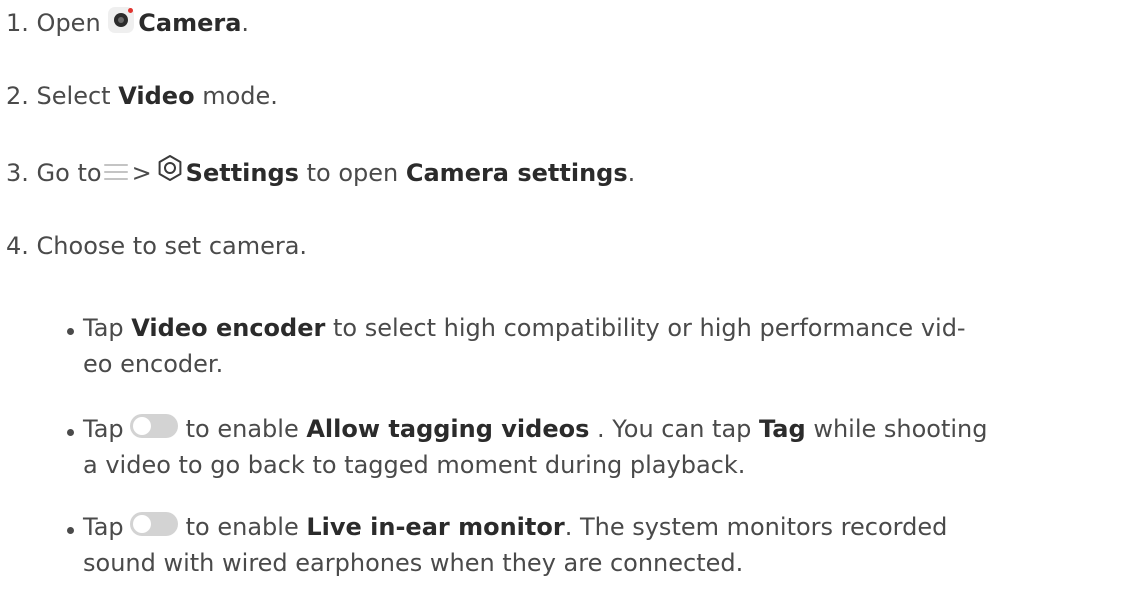 The height and width of the screenshot is (611, 1137). Describe the element at coordinates (68, 23) in the screenshot. I see `step-text: Open` at that location.